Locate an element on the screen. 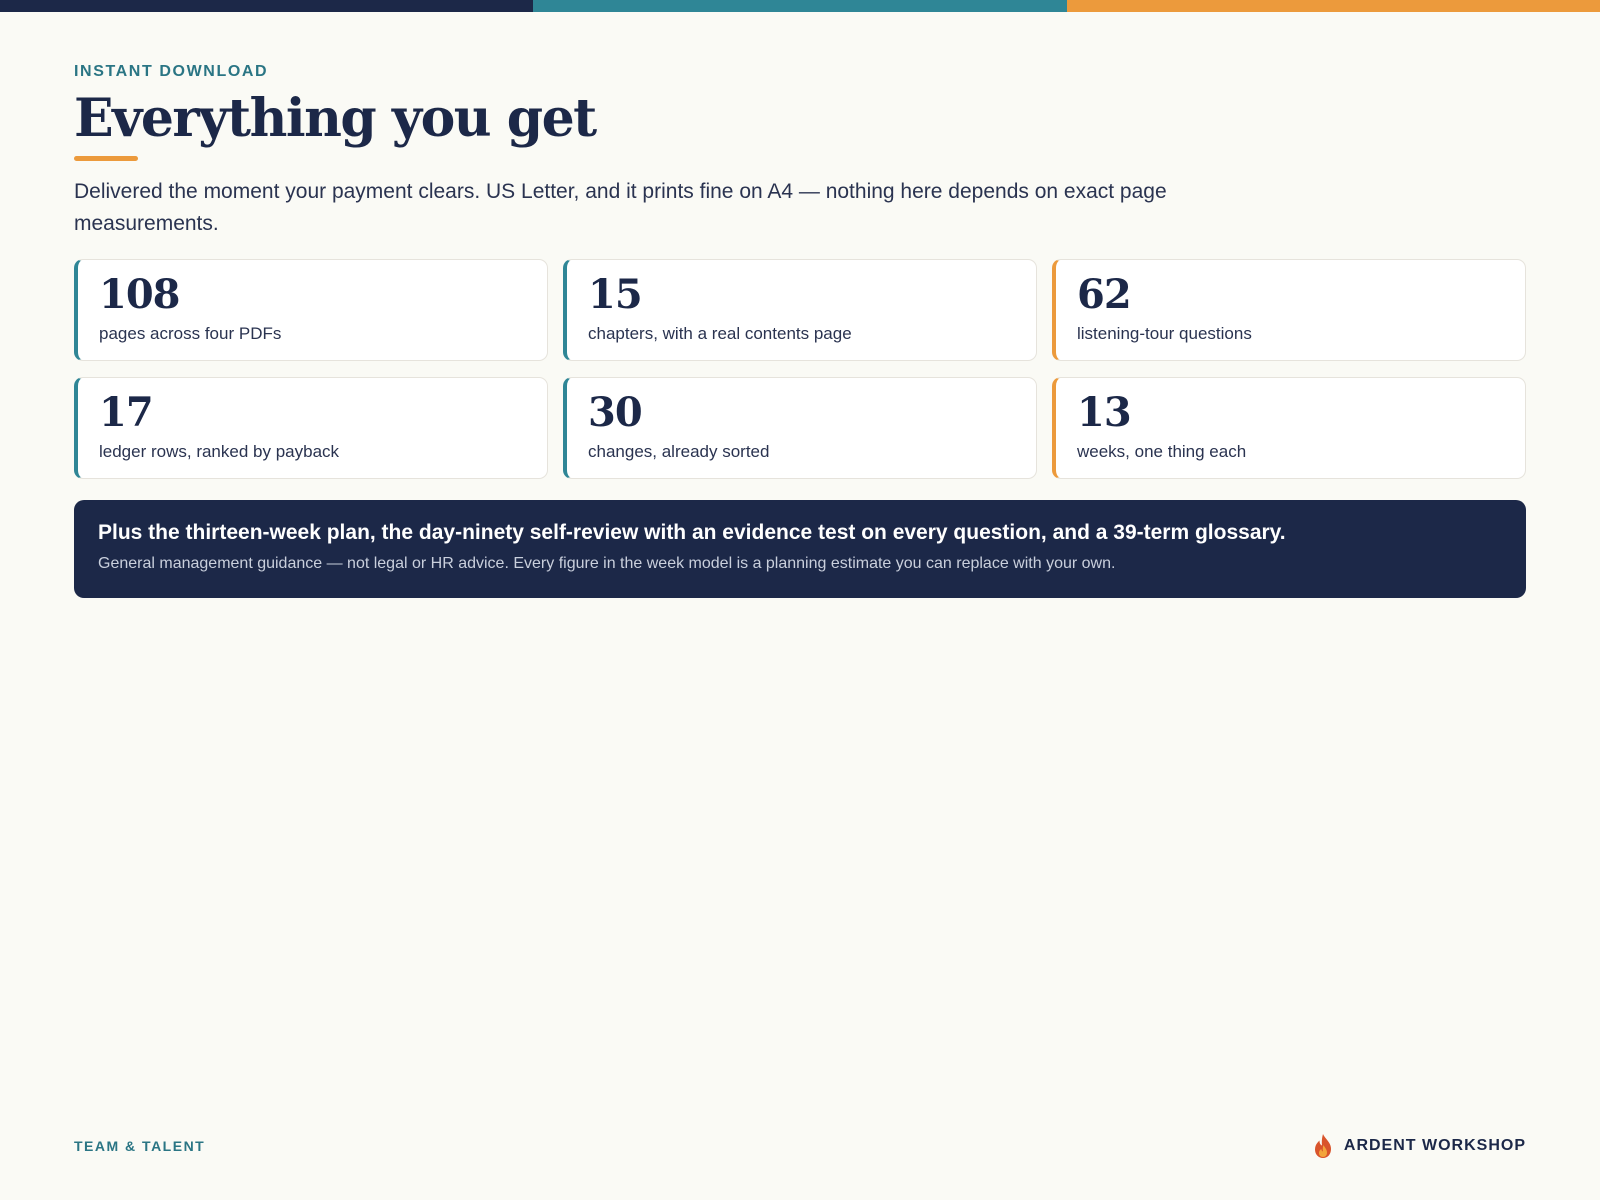  top-bar-orange-segment is located at coordinates (1333, 6).